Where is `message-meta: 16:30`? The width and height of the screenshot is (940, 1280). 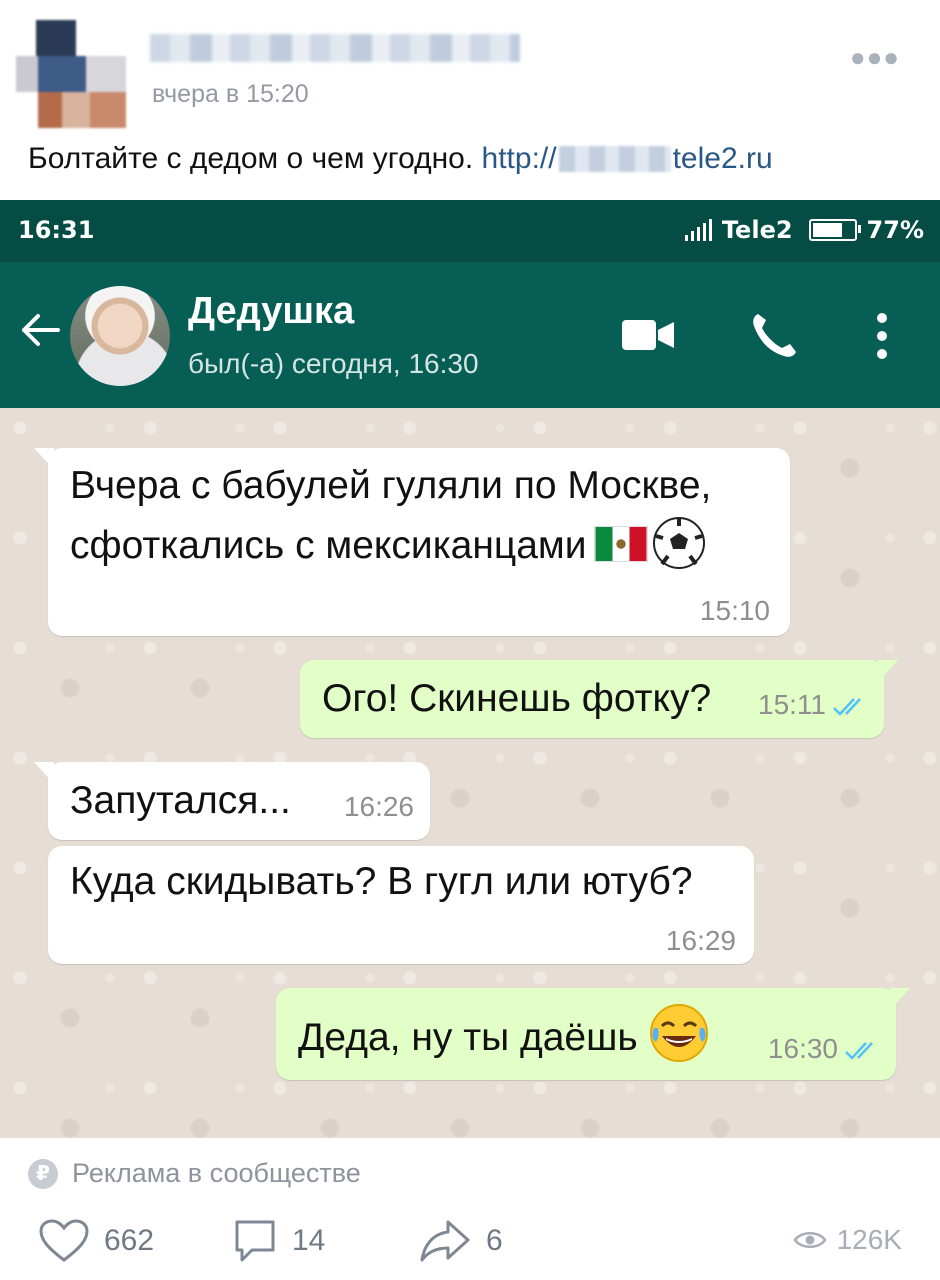
message-meta: 16:30 is located at coordinates (825, 1049).